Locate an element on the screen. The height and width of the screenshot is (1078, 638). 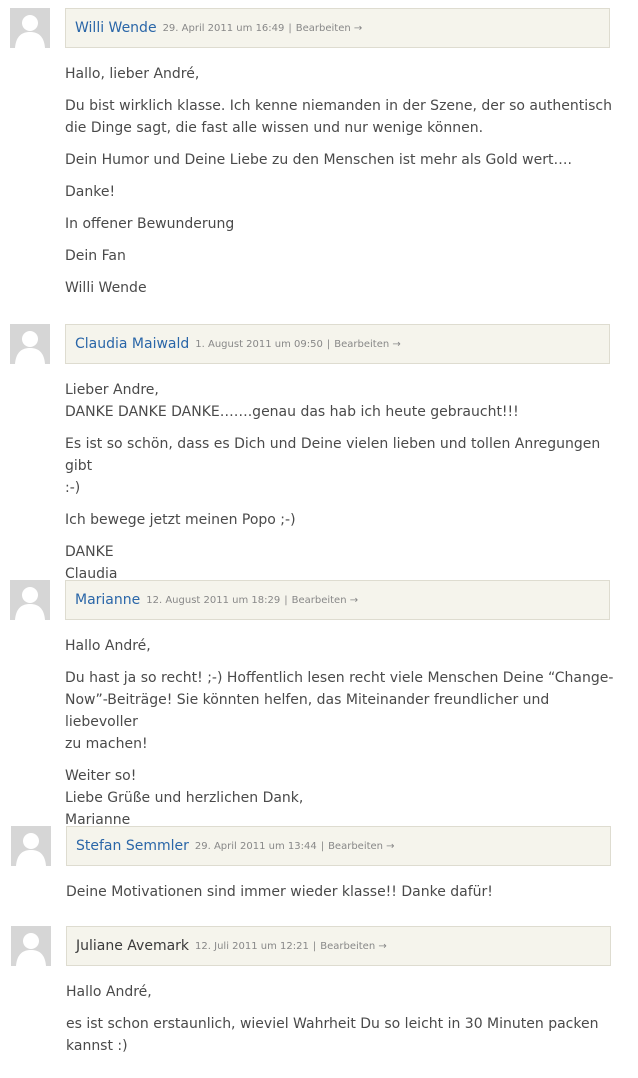
comment-text-line: zu machen! is located at coordinates (106, 744).